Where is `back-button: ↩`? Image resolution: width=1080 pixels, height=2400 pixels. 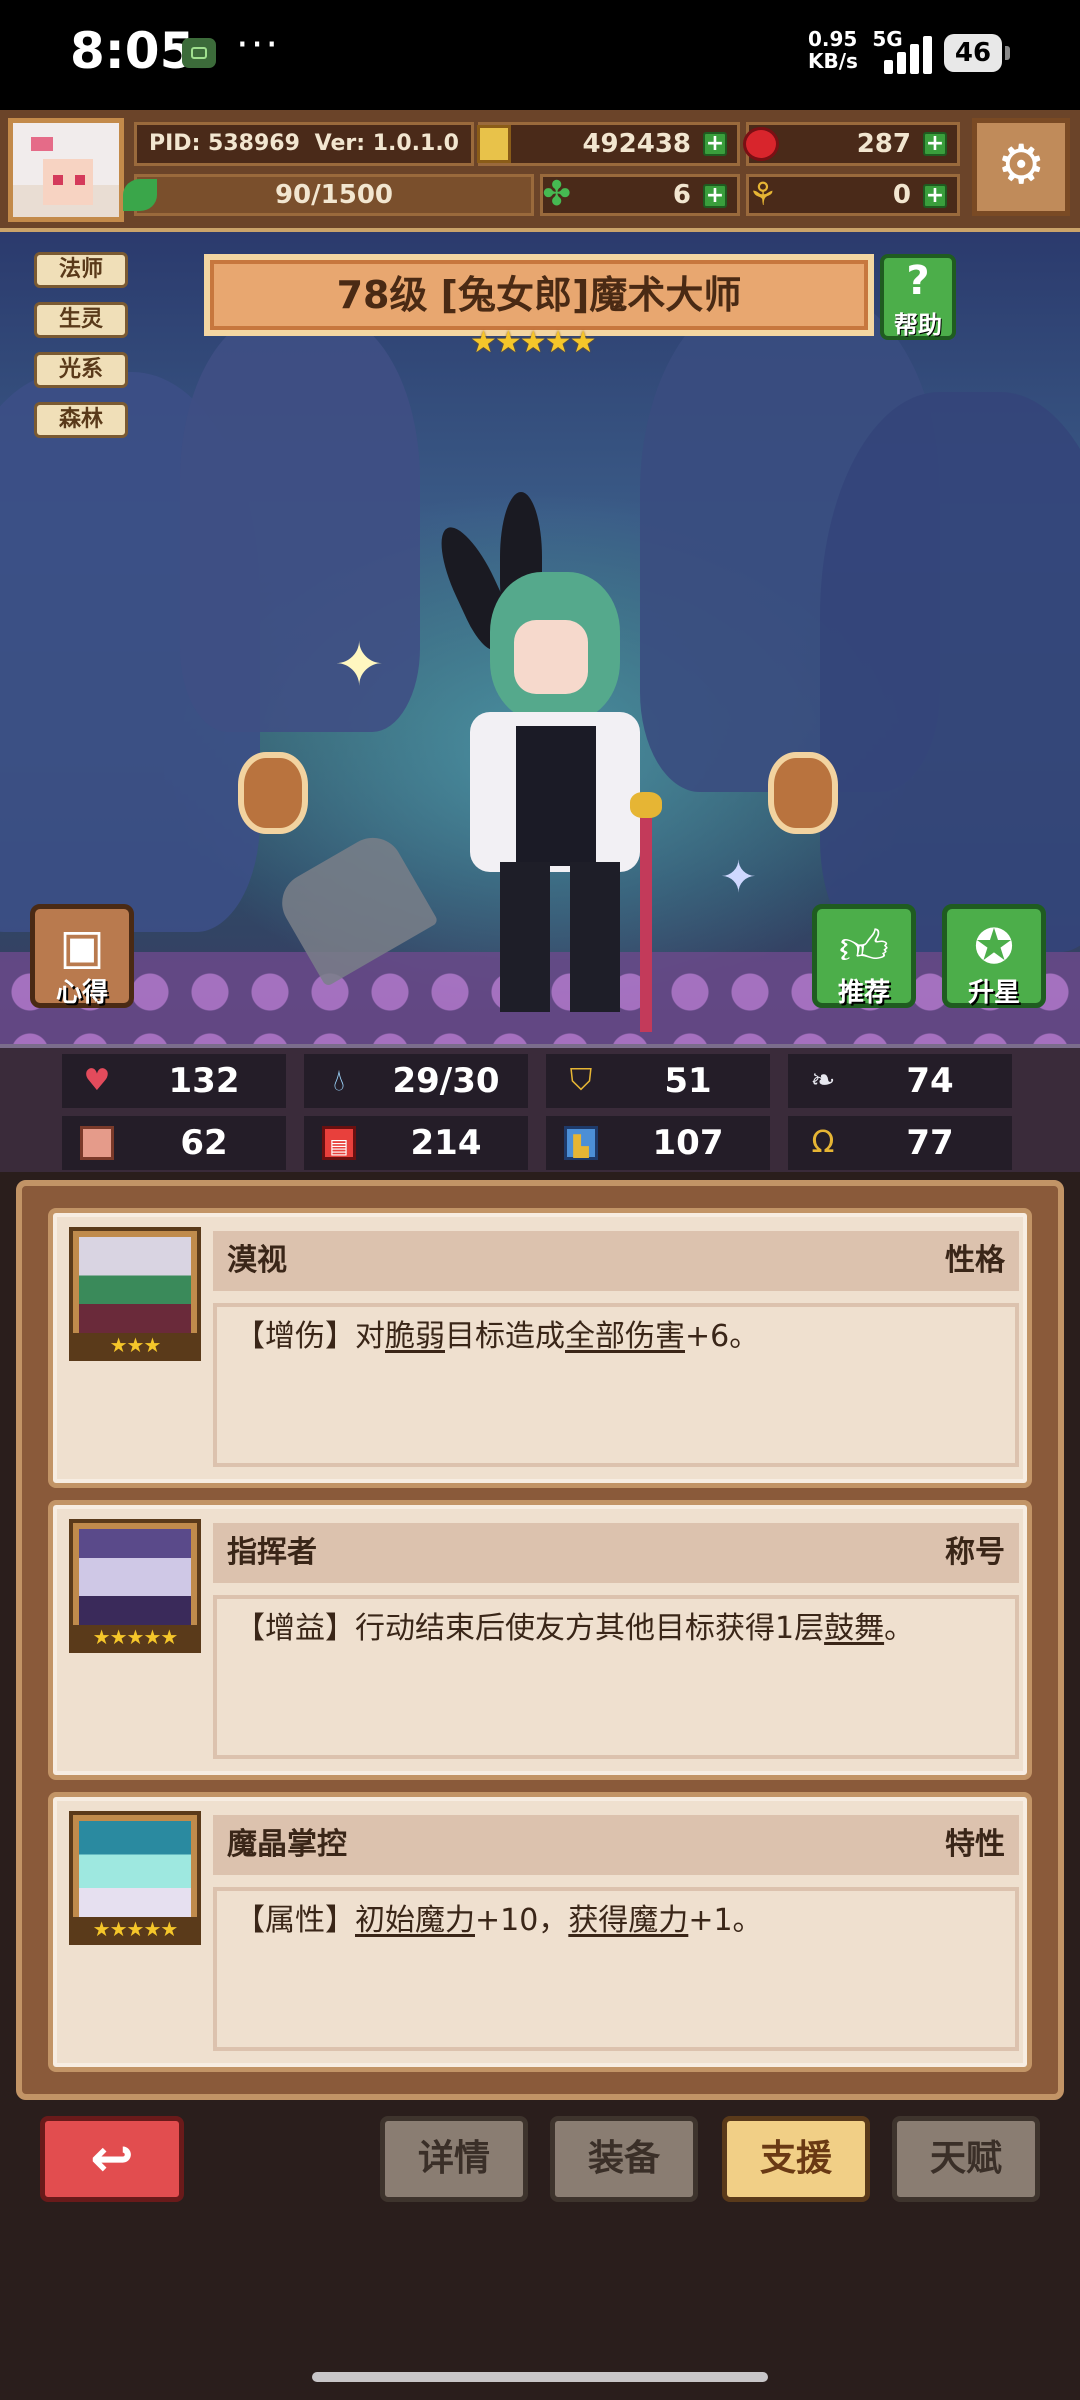
back-button: ↩ is located at coordinates (112, 2159).